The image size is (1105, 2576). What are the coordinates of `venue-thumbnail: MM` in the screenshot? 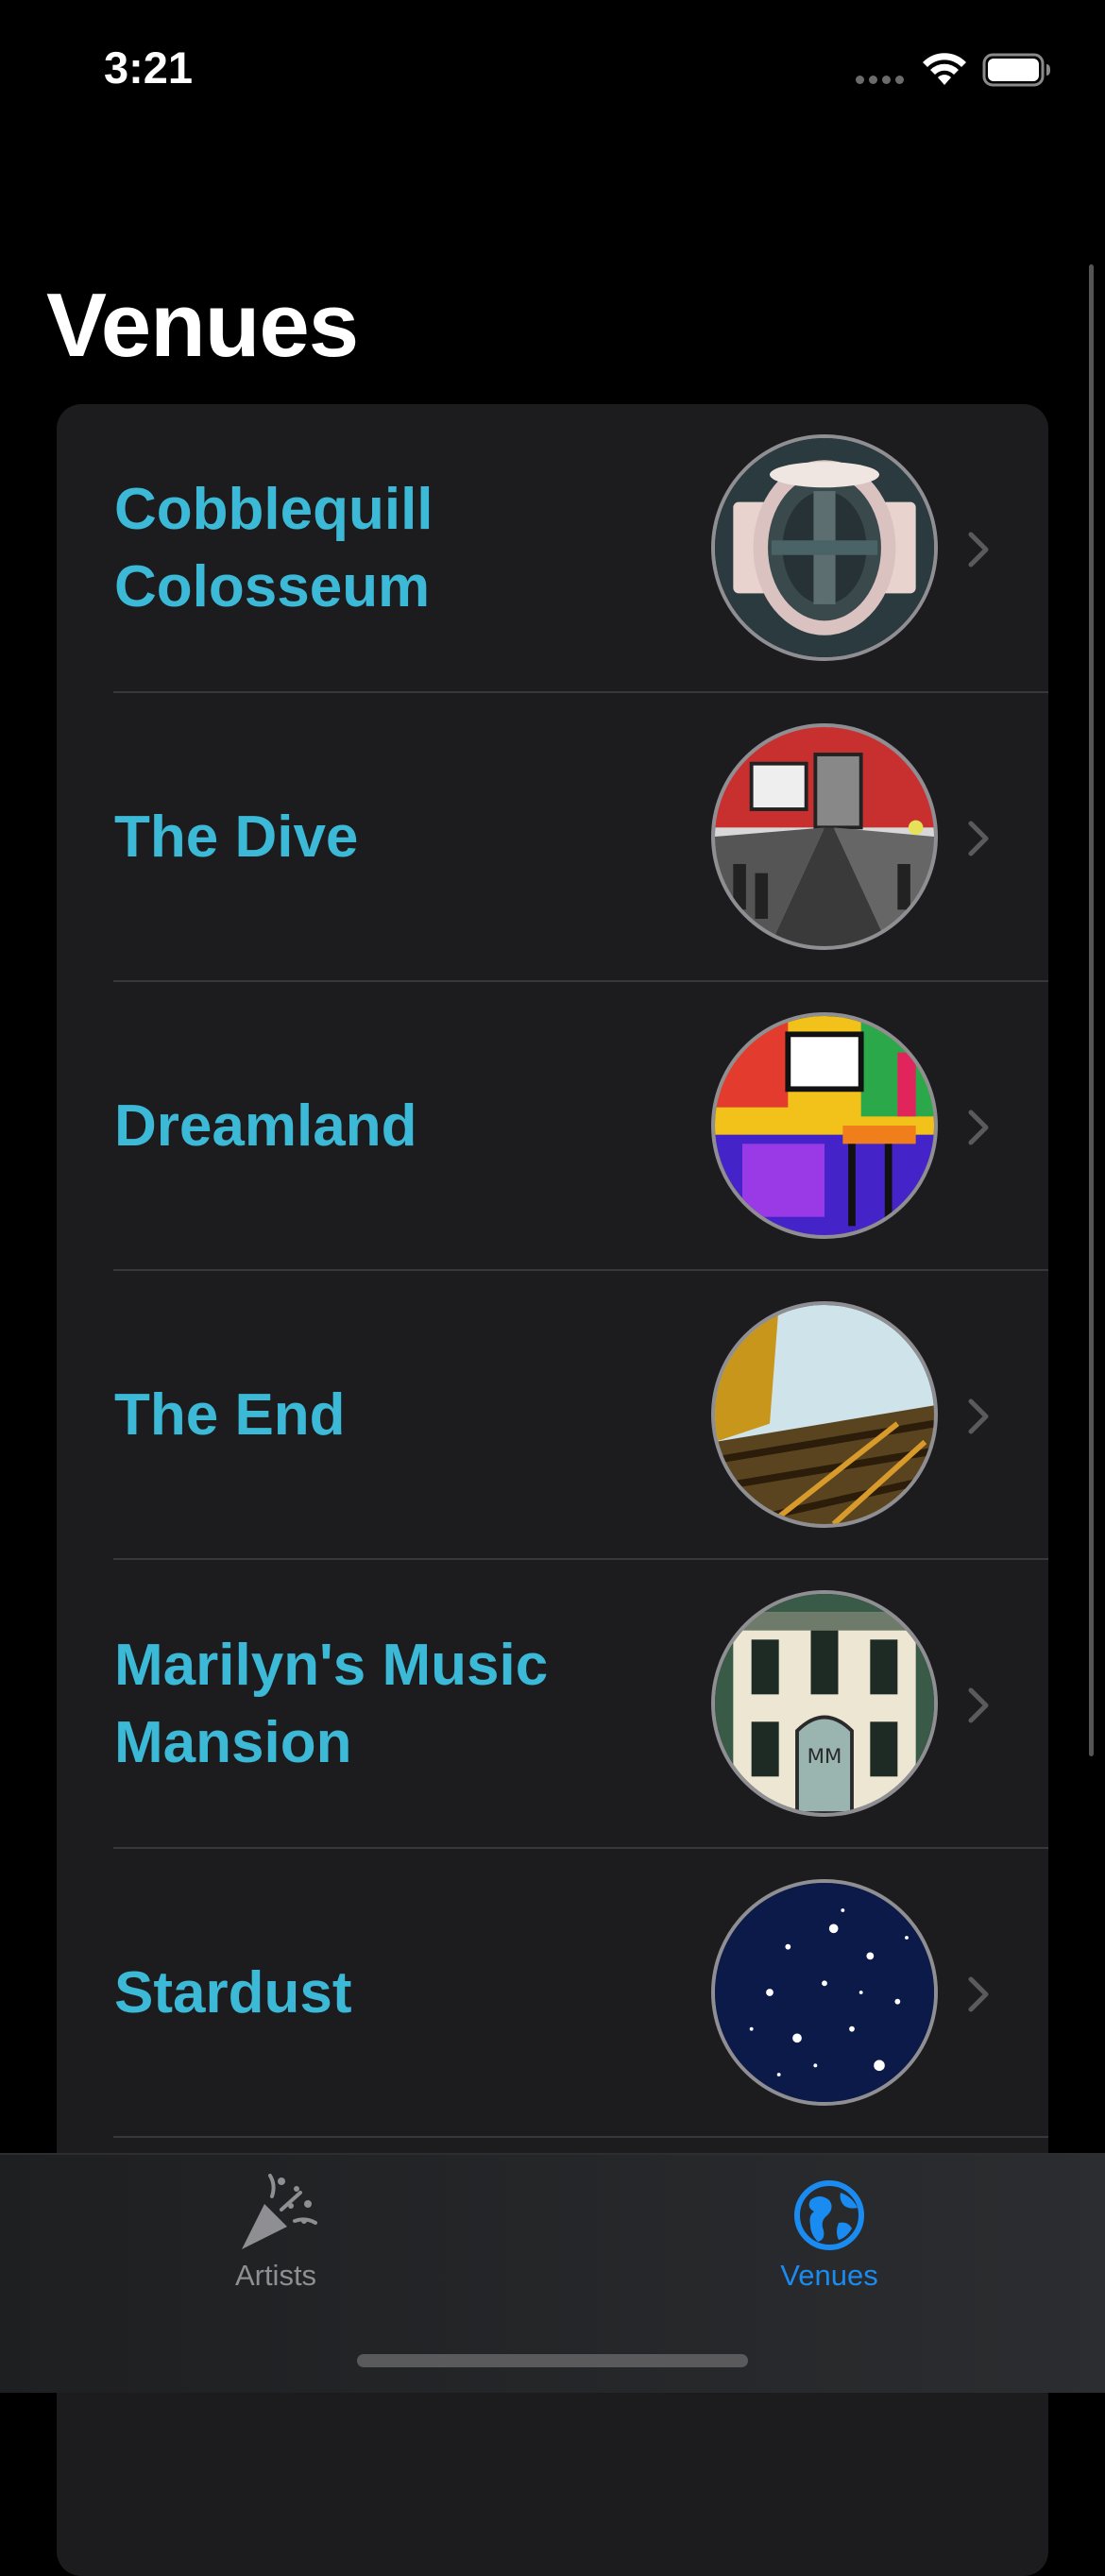 It's located at (824, 1703).